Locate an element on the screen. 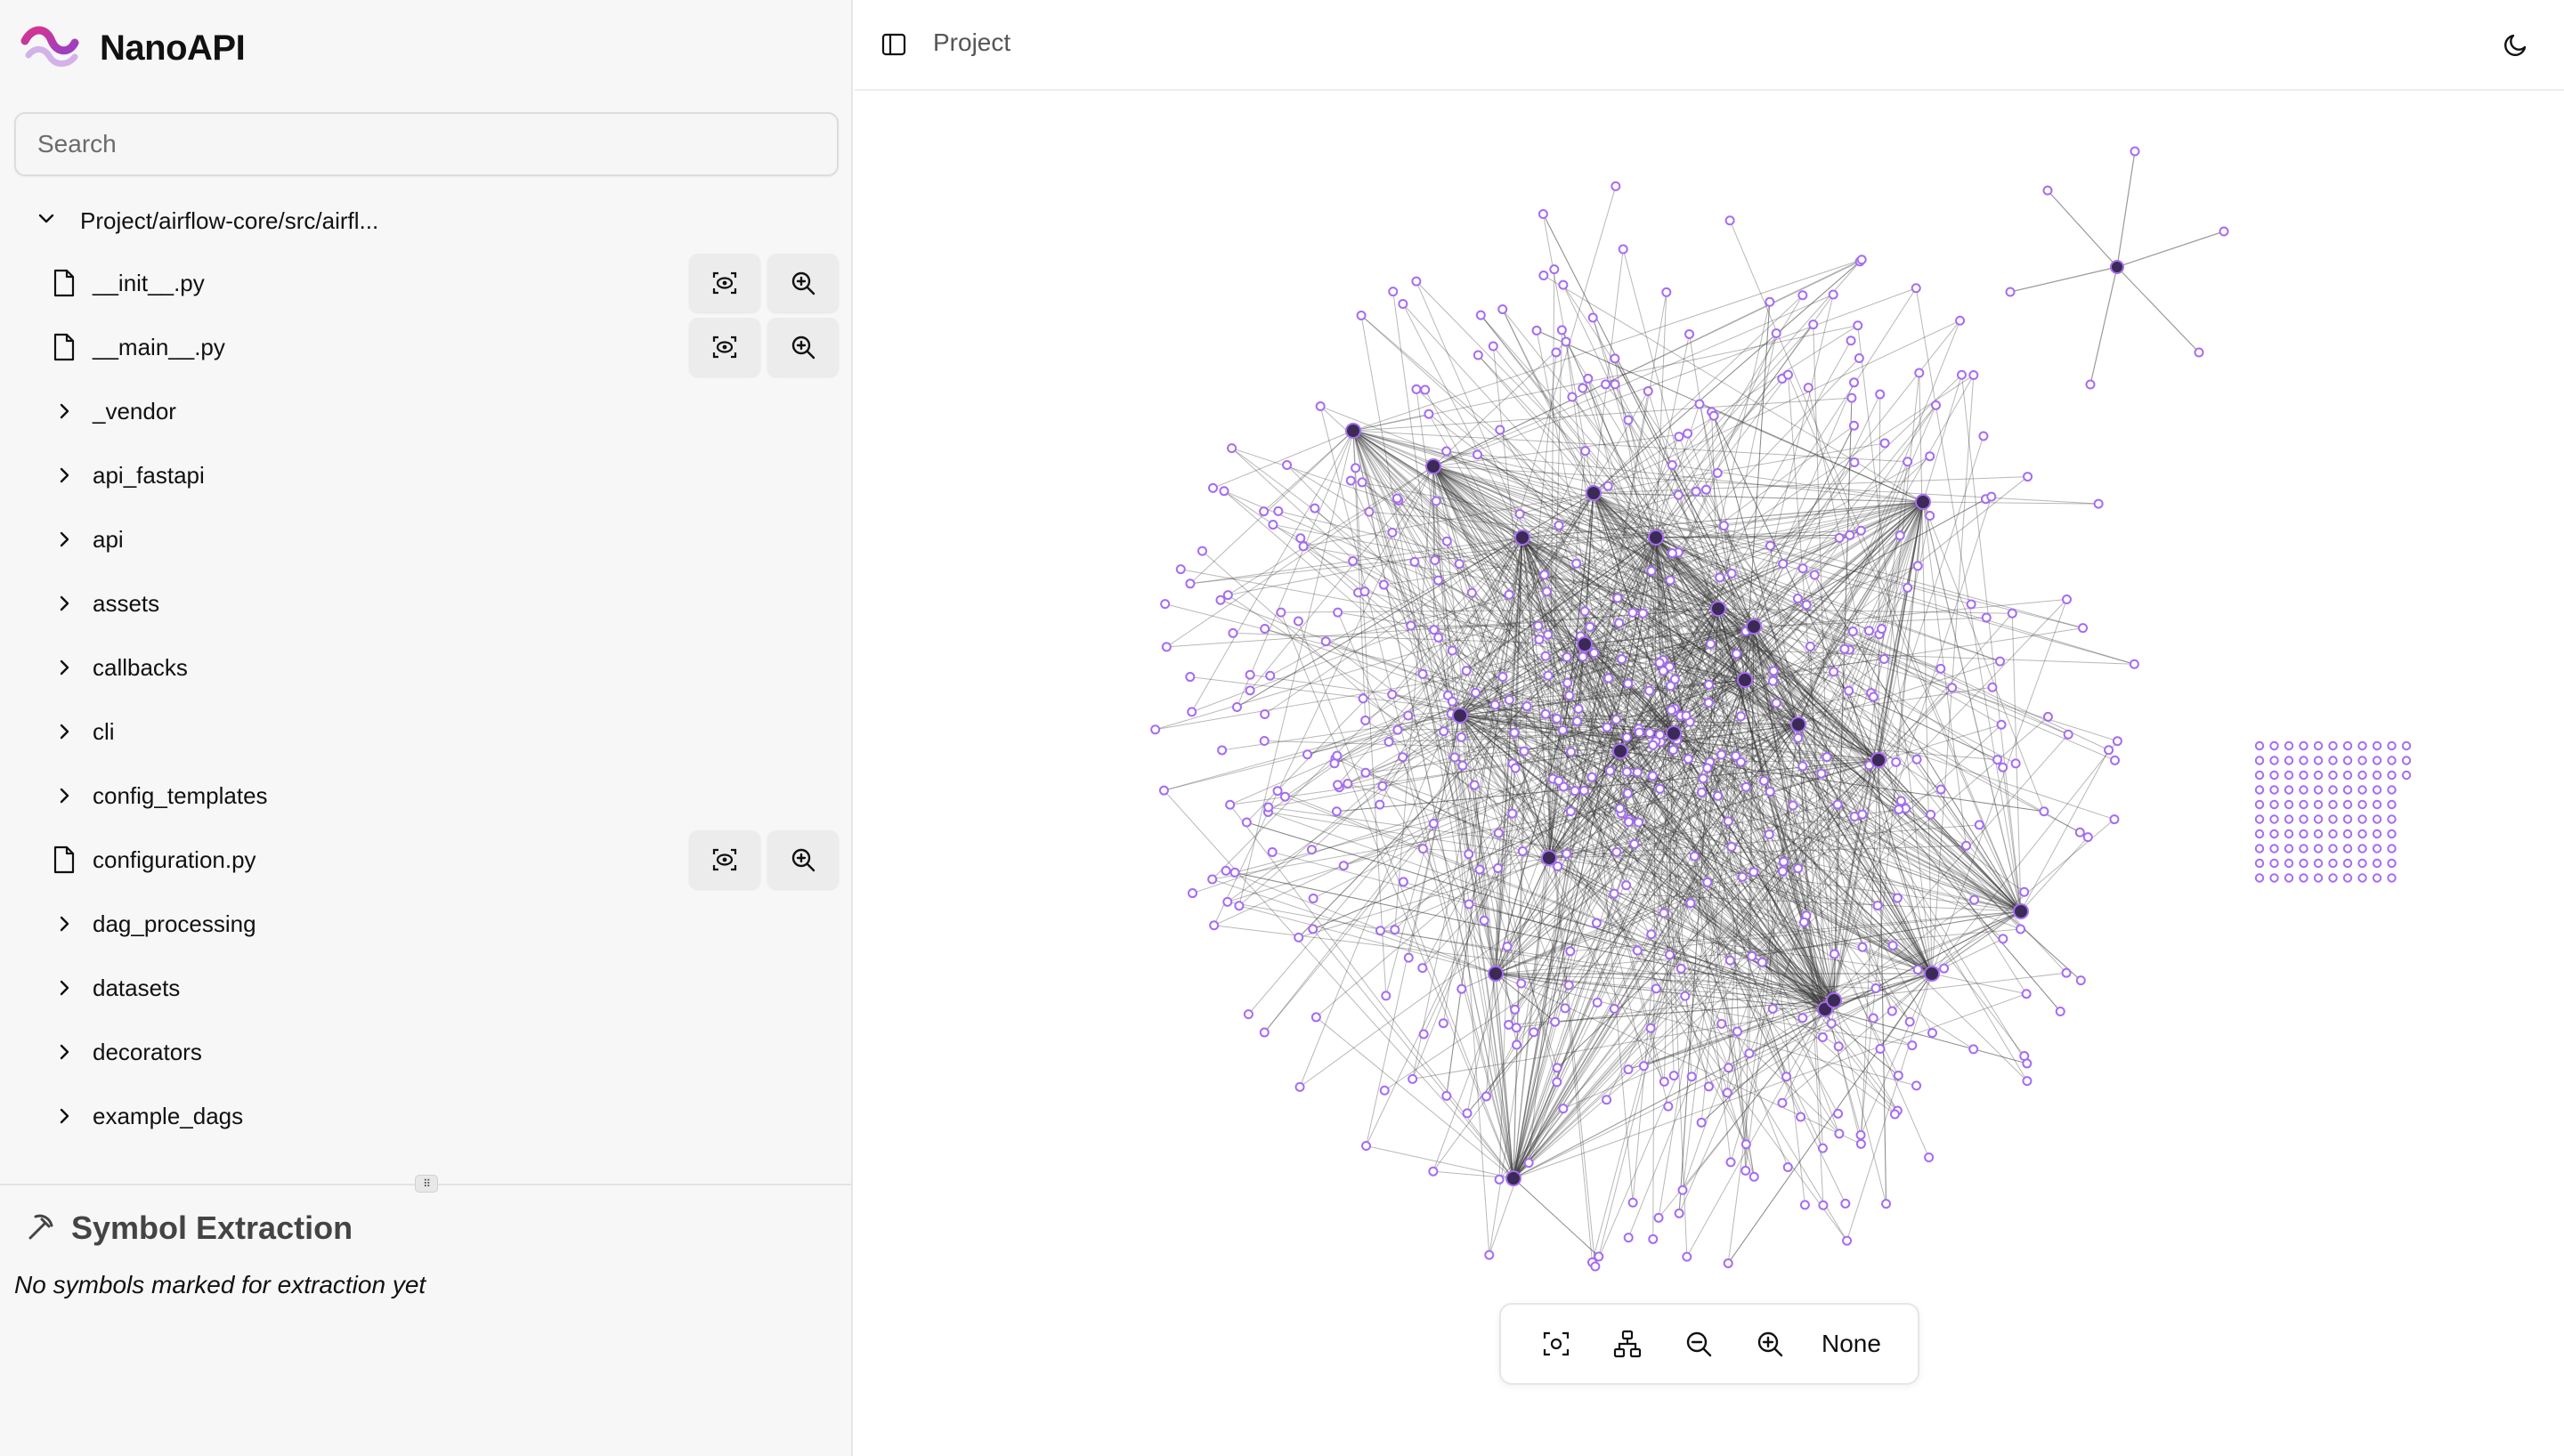 The width and height of the screenshot is (2564, 1456). tree-item-datasets: datasets is located at coordinates (444, 988).